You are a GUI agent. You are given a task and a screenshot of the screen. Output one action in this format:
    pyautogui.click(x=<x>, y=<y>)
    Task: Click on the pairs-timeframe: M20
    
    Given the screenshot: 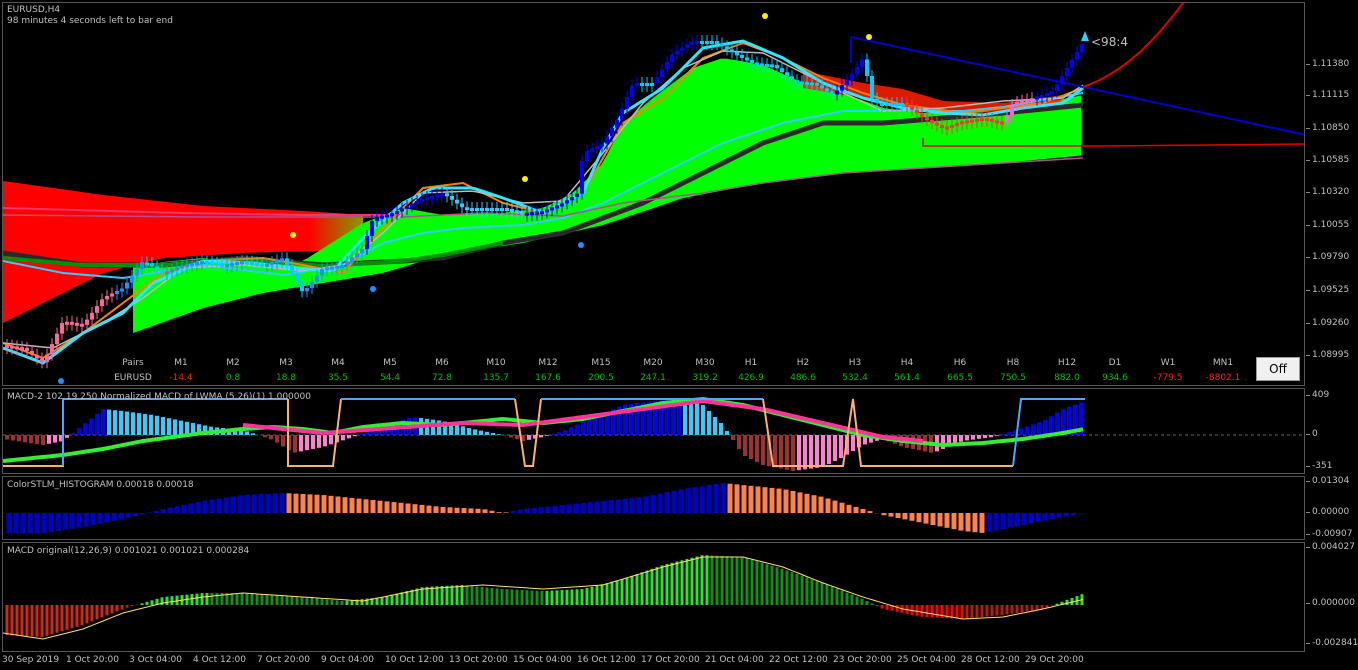 What is the action you would take?
    pyautogui.click(x=653, y=363)
    